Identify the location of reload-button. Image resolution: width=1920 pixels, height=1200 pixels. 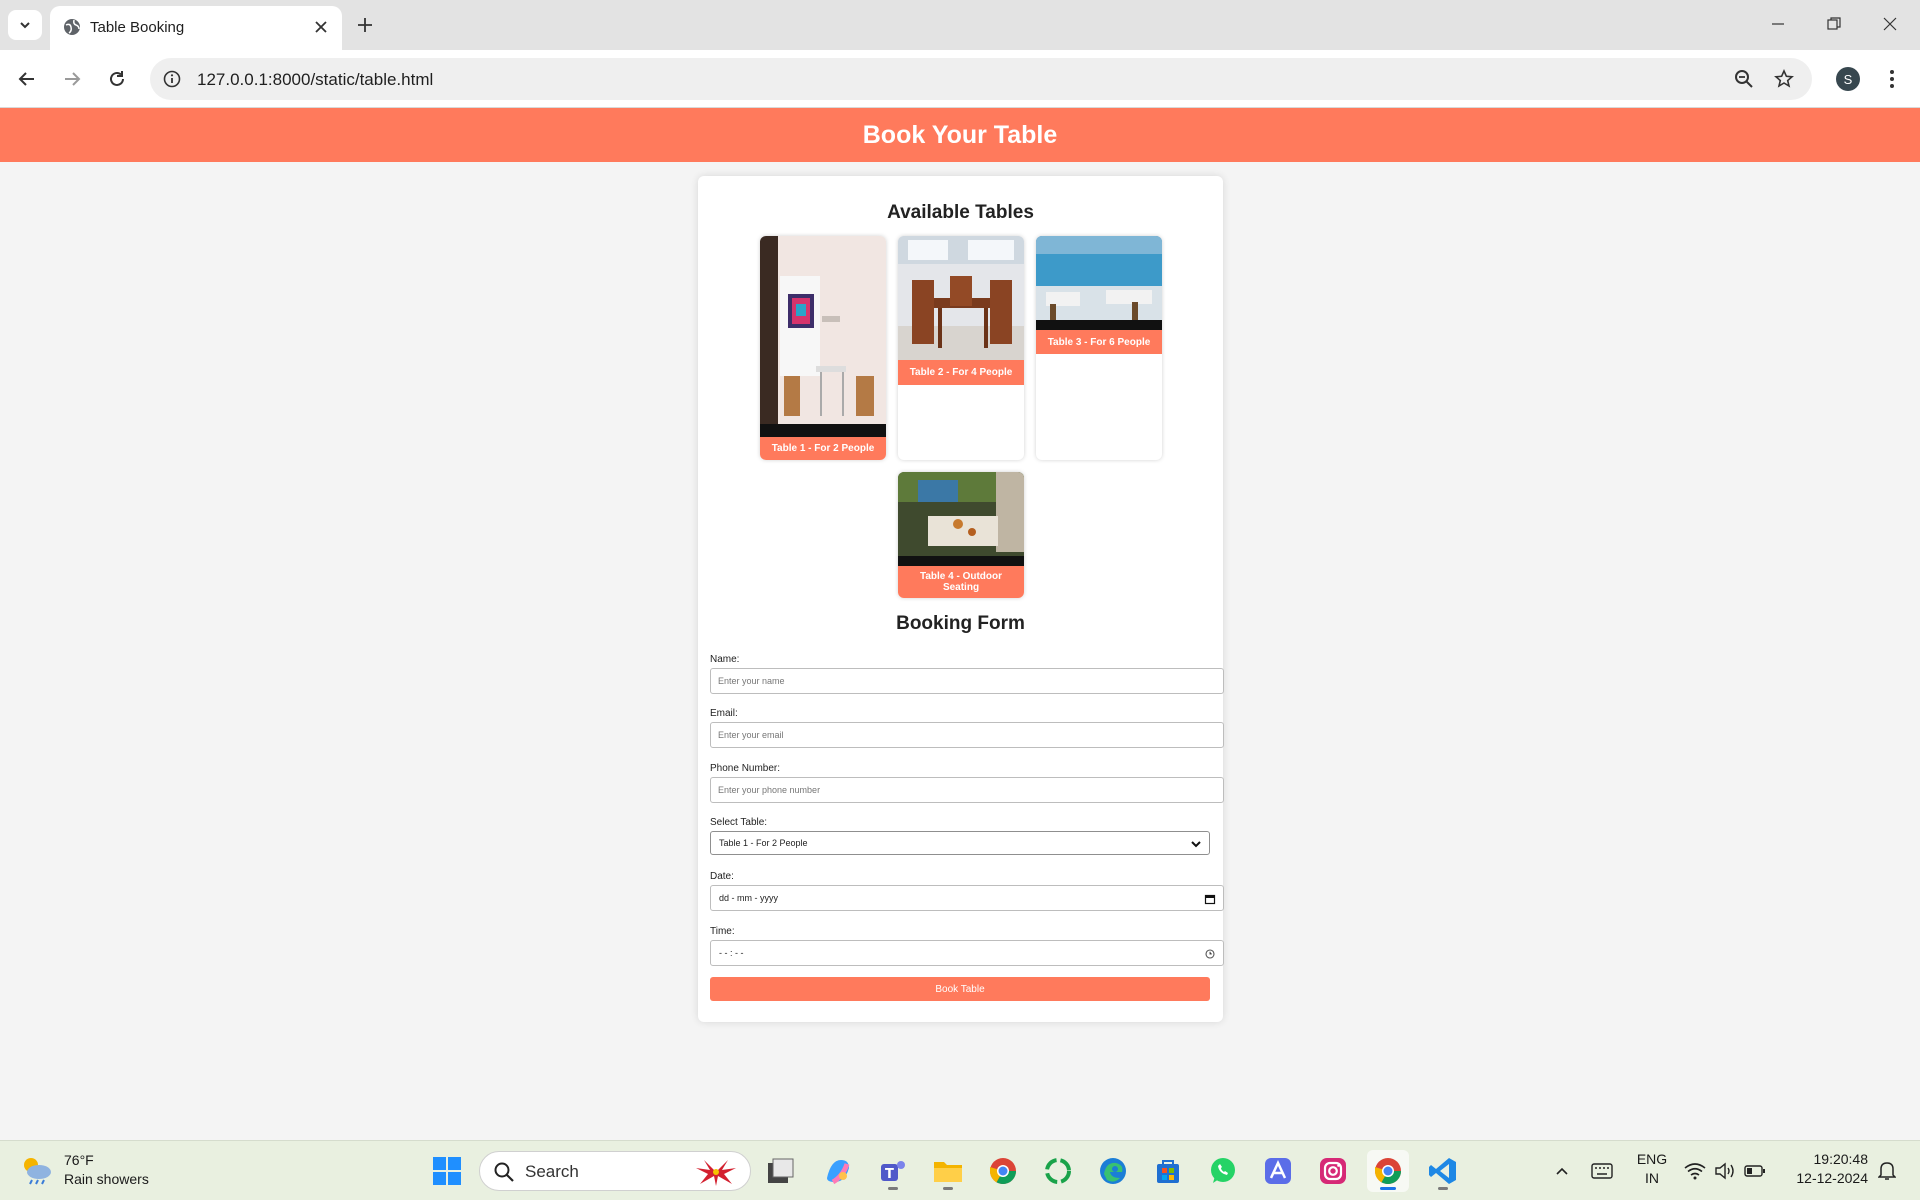
(117, 79).